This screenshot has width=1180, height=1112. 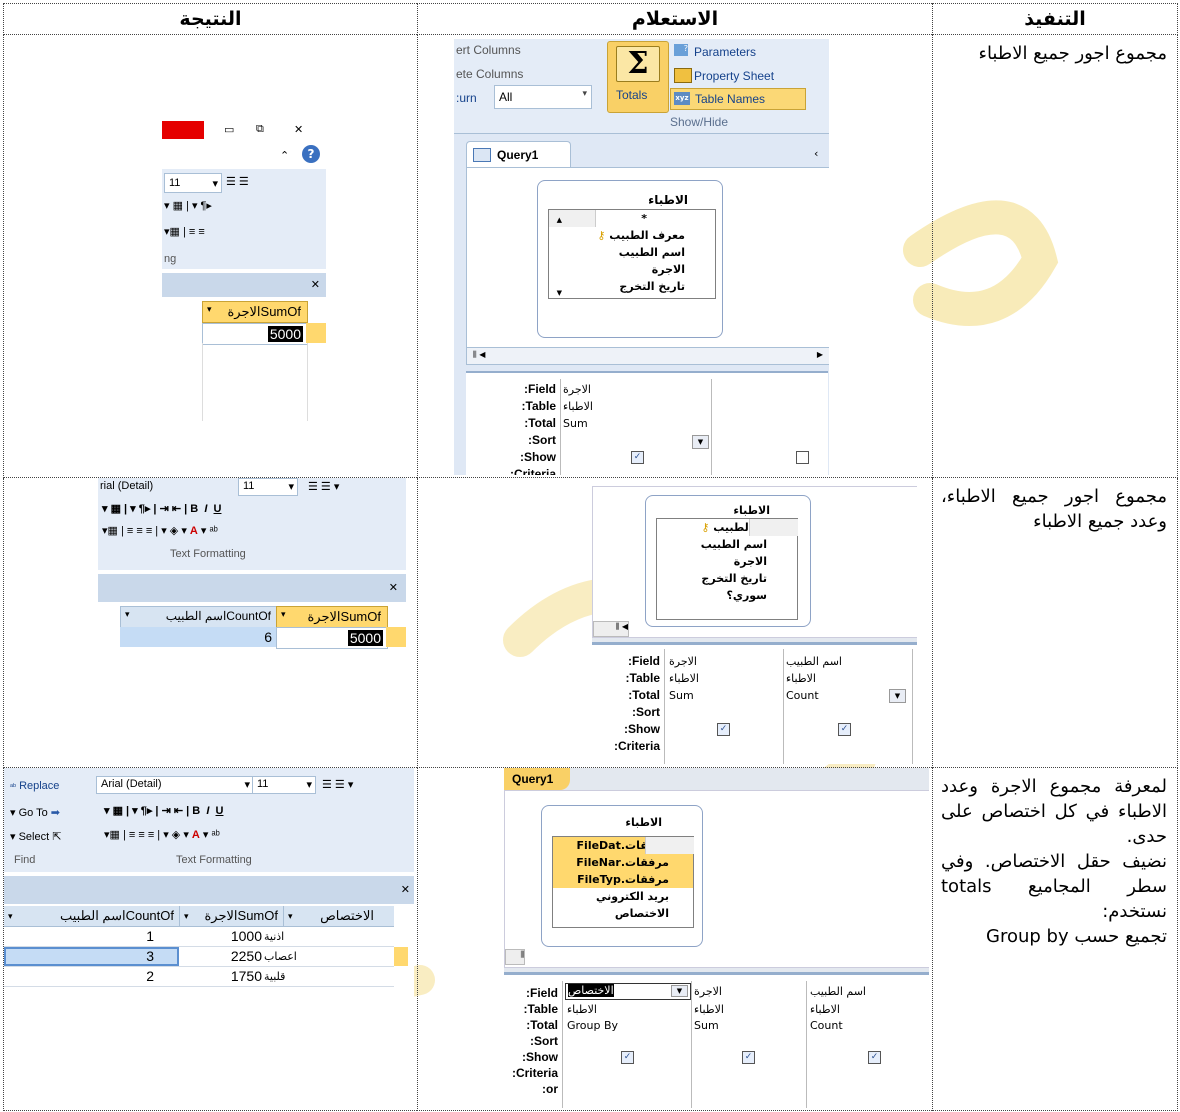 I want to click on grid-column-2: الاجرة الاطباء Sum ✓, so click(x=748, y=1044).